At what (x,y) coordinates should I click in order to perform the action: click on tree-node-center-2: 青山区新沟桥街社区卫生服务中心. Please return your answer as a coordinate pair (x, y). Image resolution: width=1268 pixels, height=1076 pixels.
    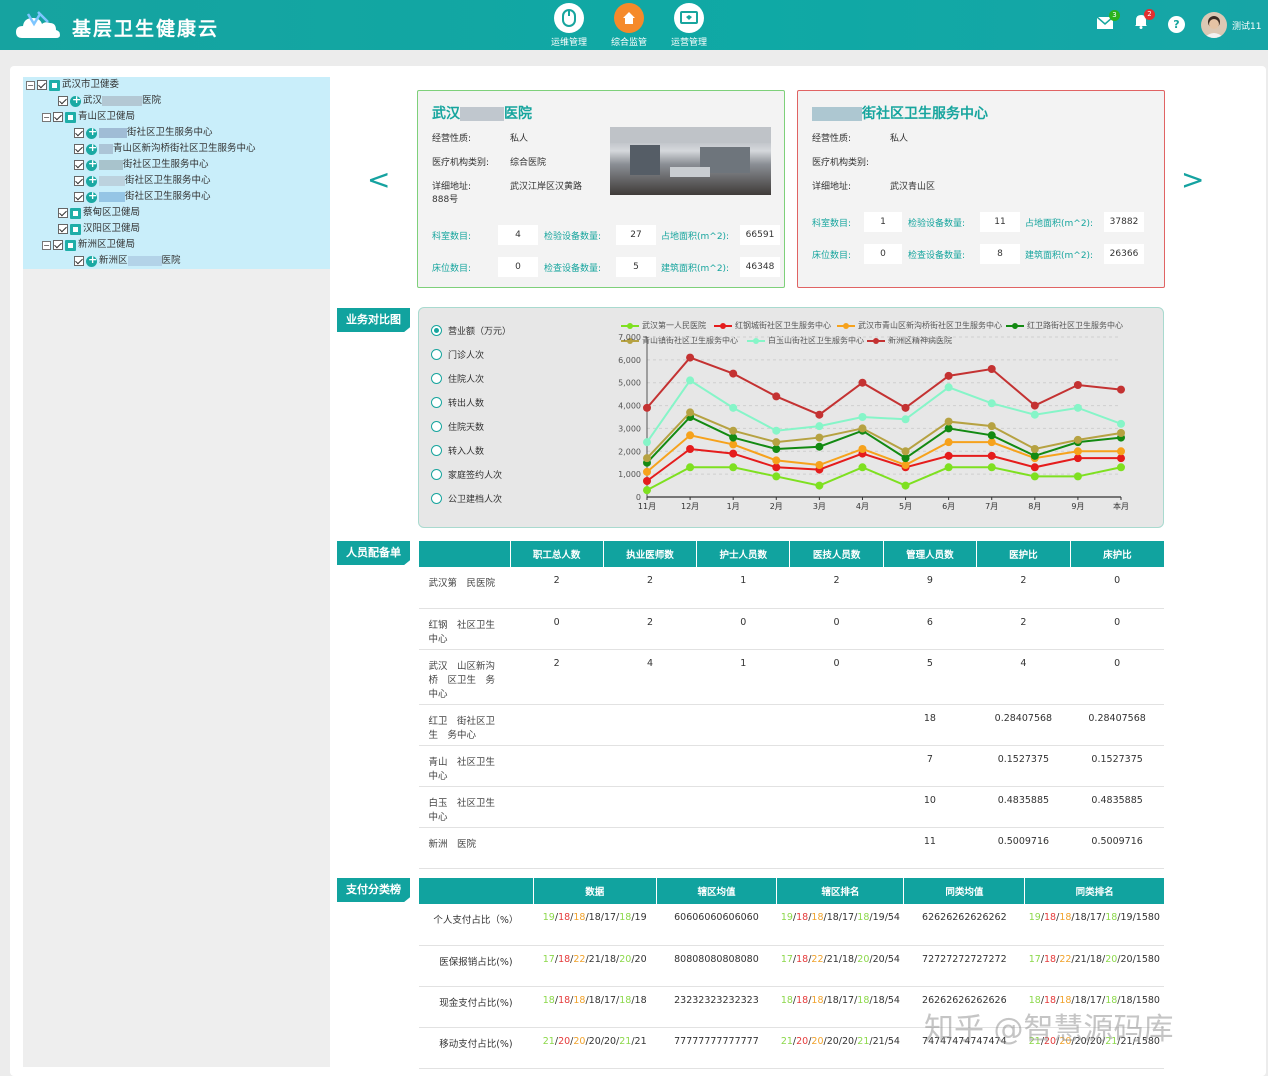
    Looking at the image, I should click on (165, 148).